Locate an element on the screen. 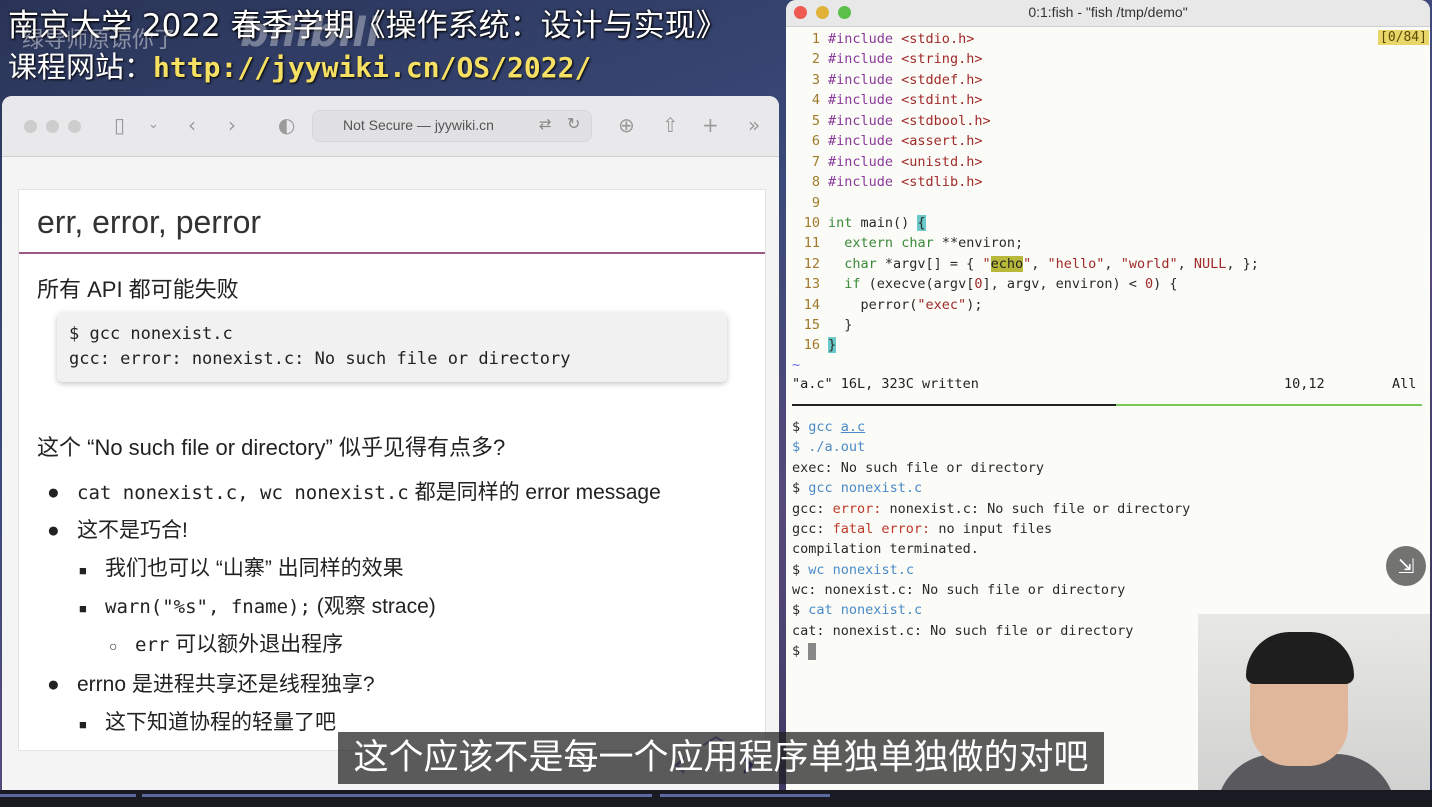  chevron-down-icon: ⌄ is located at coordinates (153, 125).